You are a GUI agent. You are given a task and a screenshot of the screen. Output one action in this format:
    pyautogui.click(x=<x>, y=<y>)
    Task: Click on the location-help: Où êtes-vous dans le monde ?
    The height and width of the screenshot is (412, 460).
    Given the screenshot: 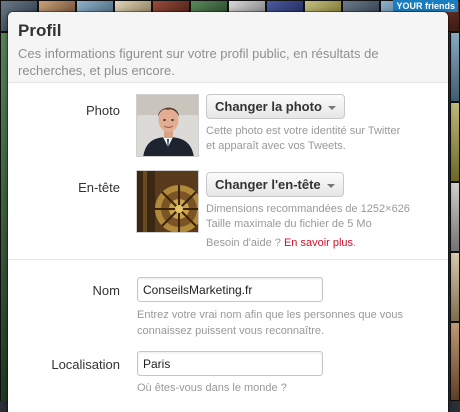 What is the action you would take?
    pyautogui.click(x=212, y=388)
    